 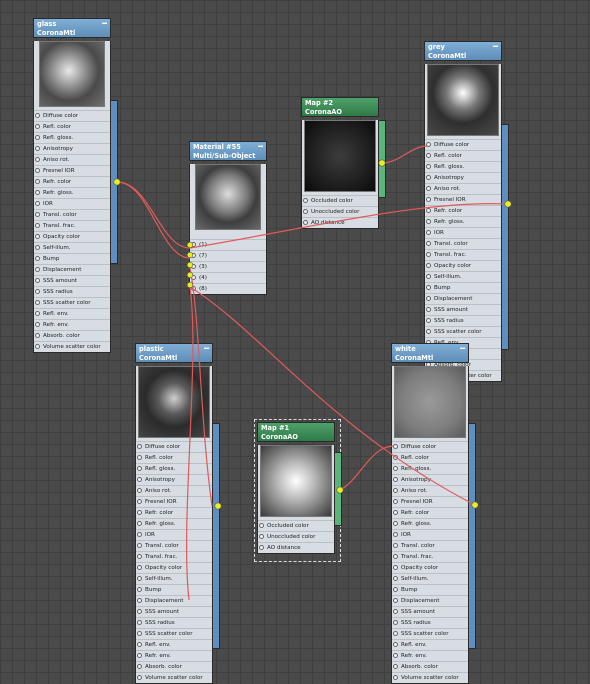 I want to click on input-slot: AO distance, so click(x=340, y=222).